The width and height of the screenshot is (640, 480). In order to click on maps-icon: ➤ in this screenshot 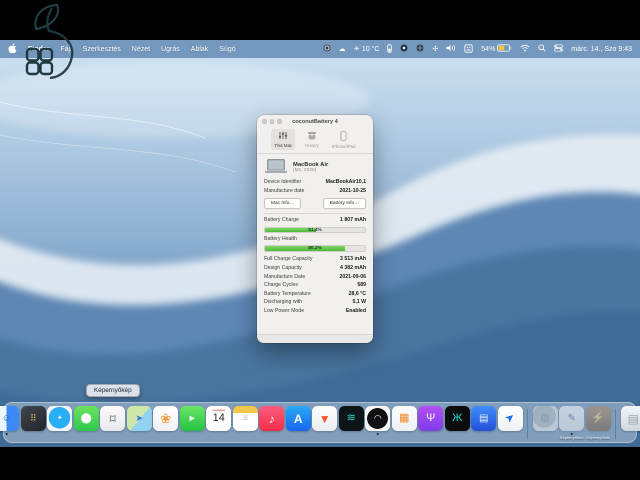, I will do `click(139, 418)`.